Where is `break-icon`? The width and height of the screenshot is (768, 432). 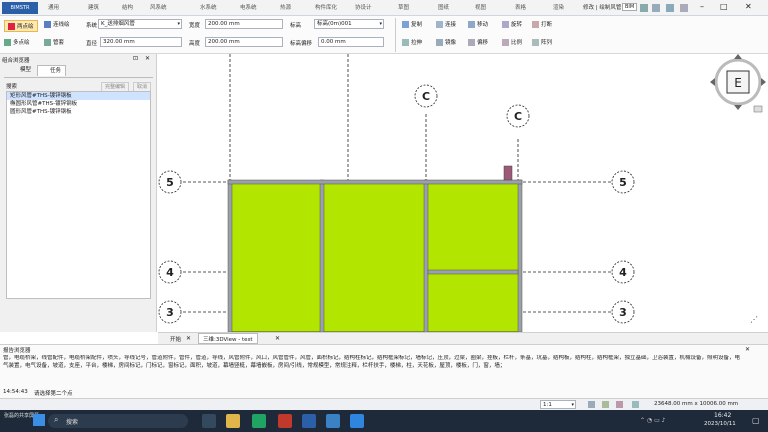 break-icon is located at coordinates (535, 24).